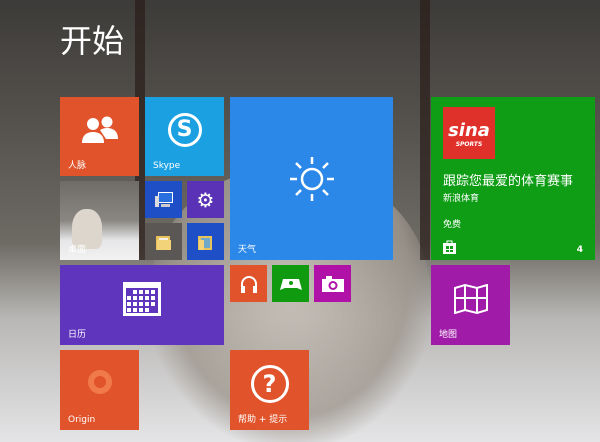  I want to click on origin-icon, so click(99, 382).